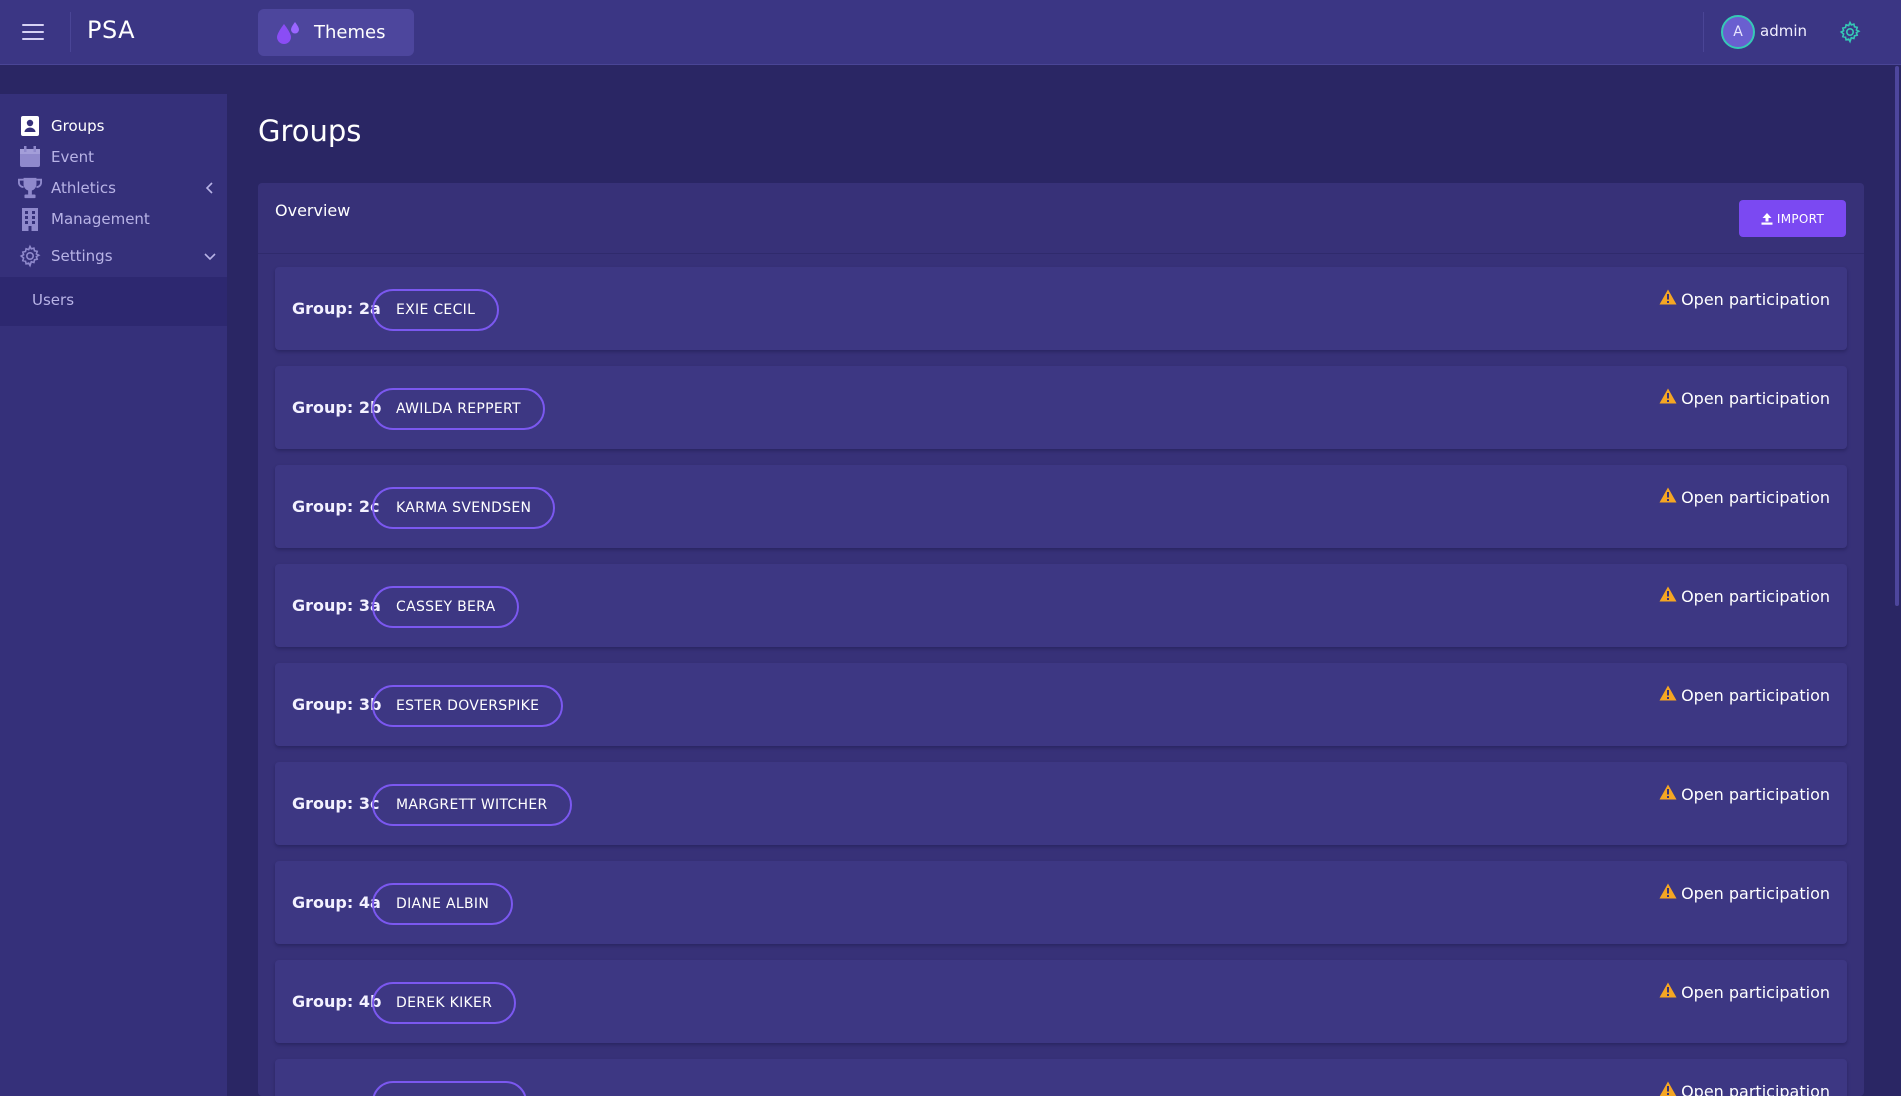 This screenshot has height=1096, width=1901. Describe the element at coordinates (78, 126) in the screenshot. I see `sidebar-item-label: Groups` at that location.